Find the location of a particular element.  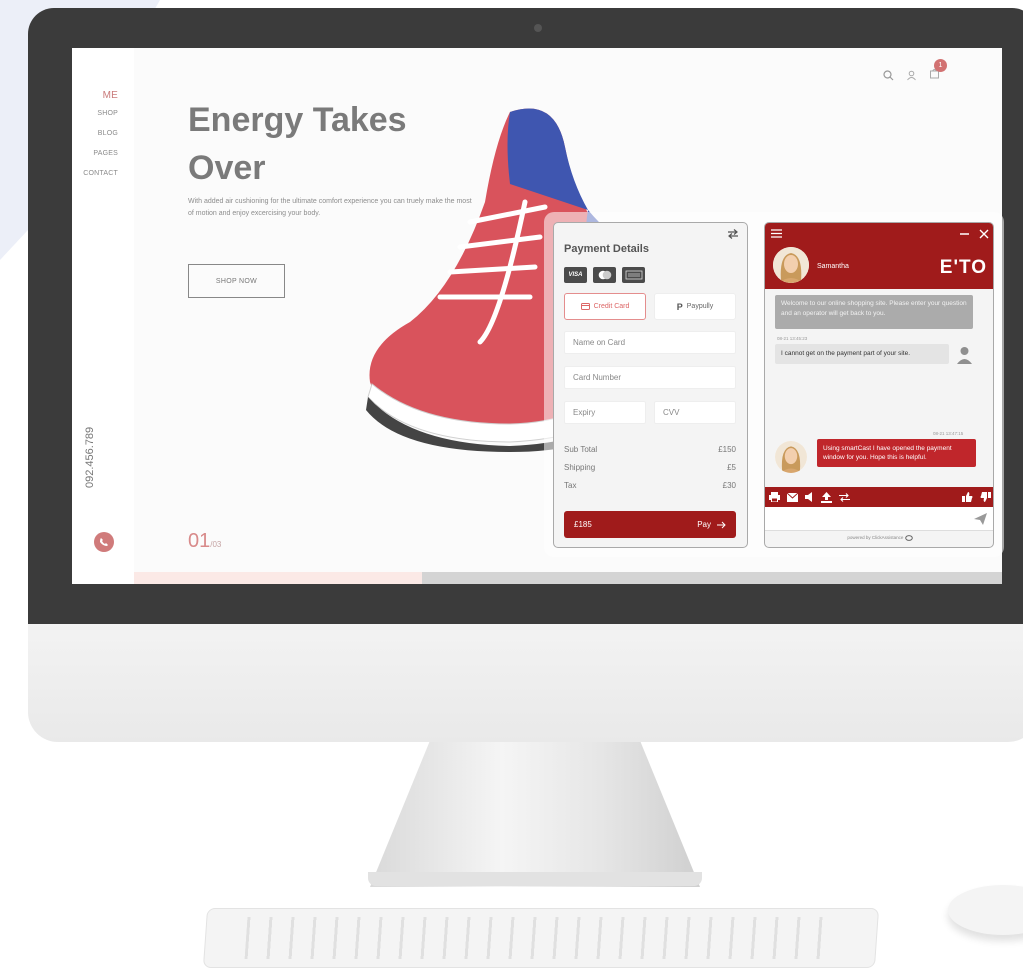

print-icon is located at coordinates (774, 497).